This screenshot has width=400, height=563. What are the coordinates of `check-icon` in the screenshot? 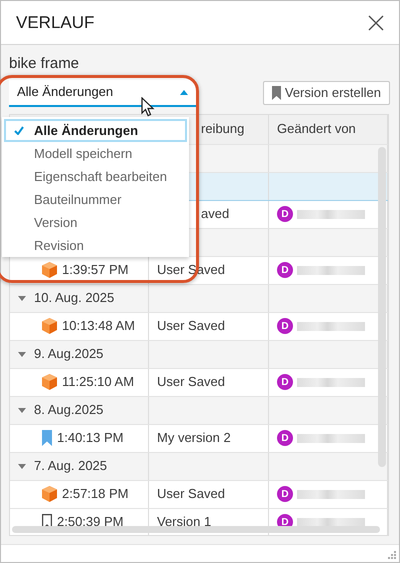 It's located at (19, 130).